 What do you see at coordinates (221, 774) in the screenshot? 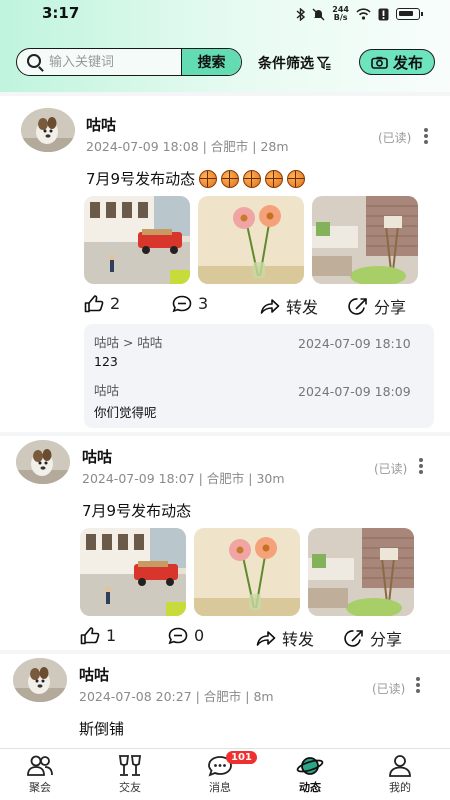
I see `nav-item-messages: 101 消息` at bounding box center [221, 774].